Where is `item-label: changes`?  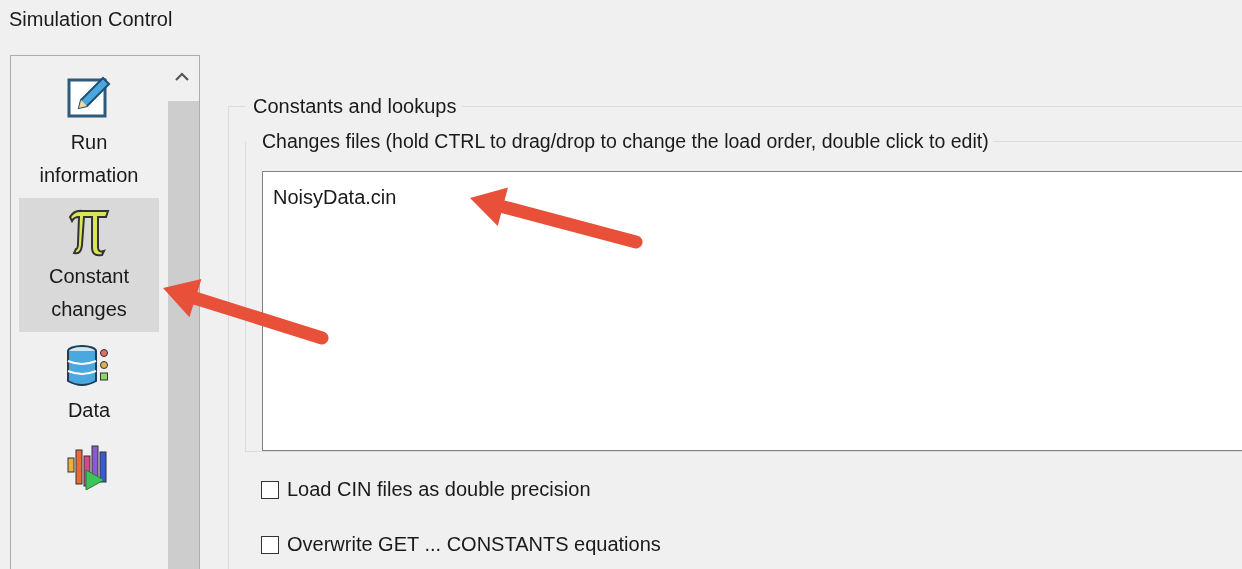
item-label: changes is located at coordinates (89, 309).